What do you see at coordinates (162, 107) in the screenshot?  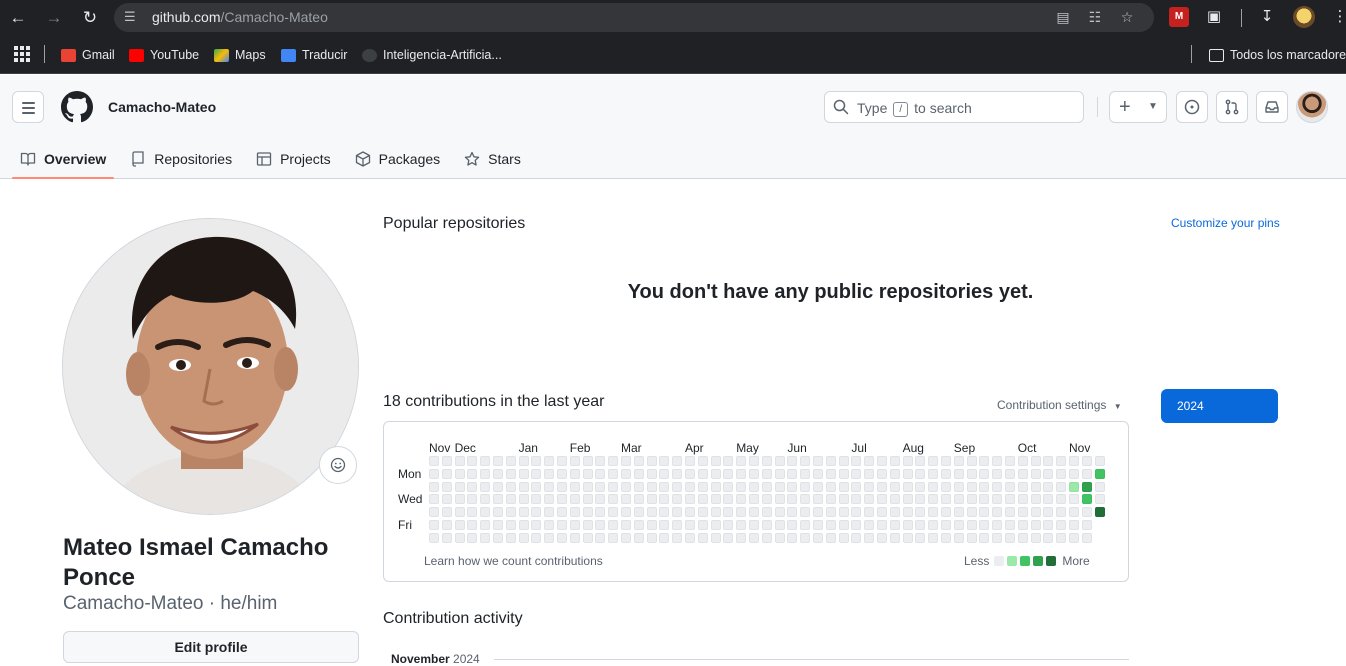 I see `header-username: Camacho-Mateo` at bounding box center [162, 107].